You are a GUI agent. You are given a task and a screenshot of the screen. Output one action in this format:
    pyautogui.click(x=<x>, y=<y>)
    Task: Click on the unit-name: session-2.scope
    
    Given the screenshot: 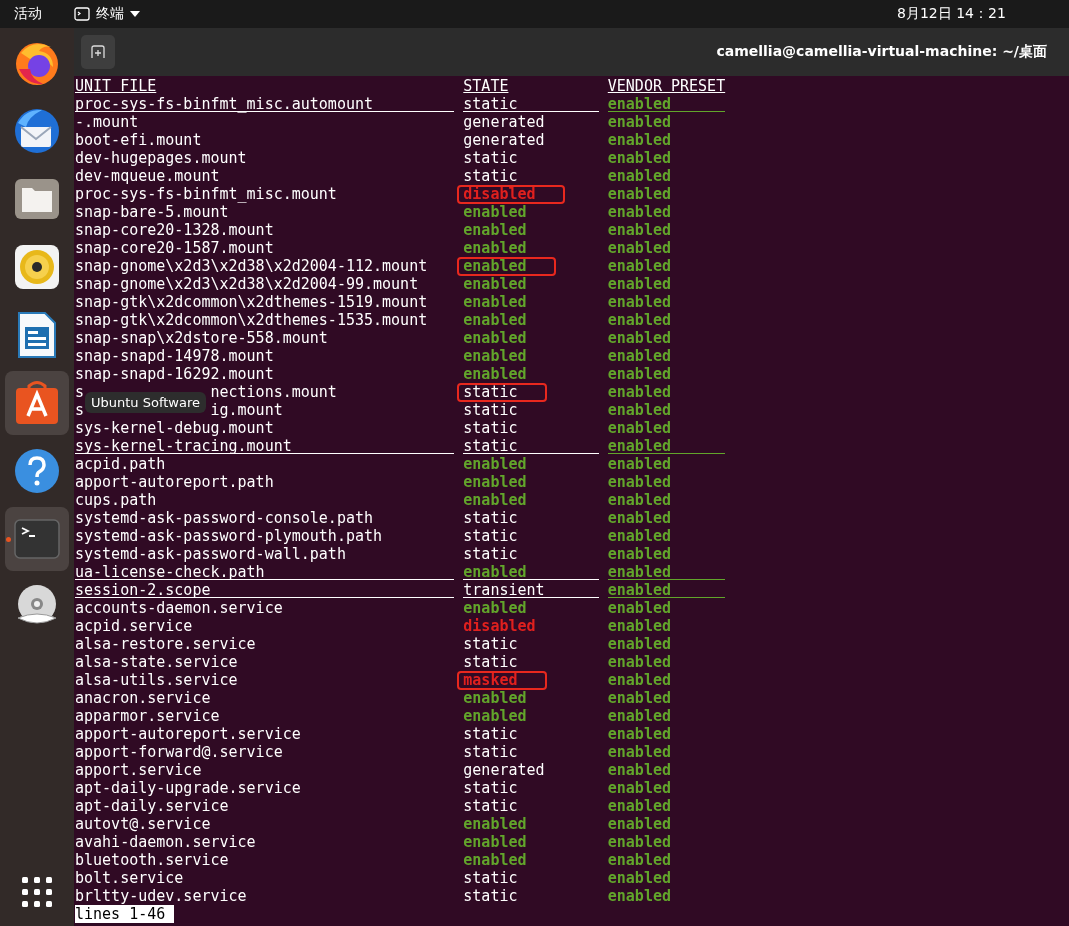 What is the action you would take?
    pyautogui.click(x=265, y=590)
    